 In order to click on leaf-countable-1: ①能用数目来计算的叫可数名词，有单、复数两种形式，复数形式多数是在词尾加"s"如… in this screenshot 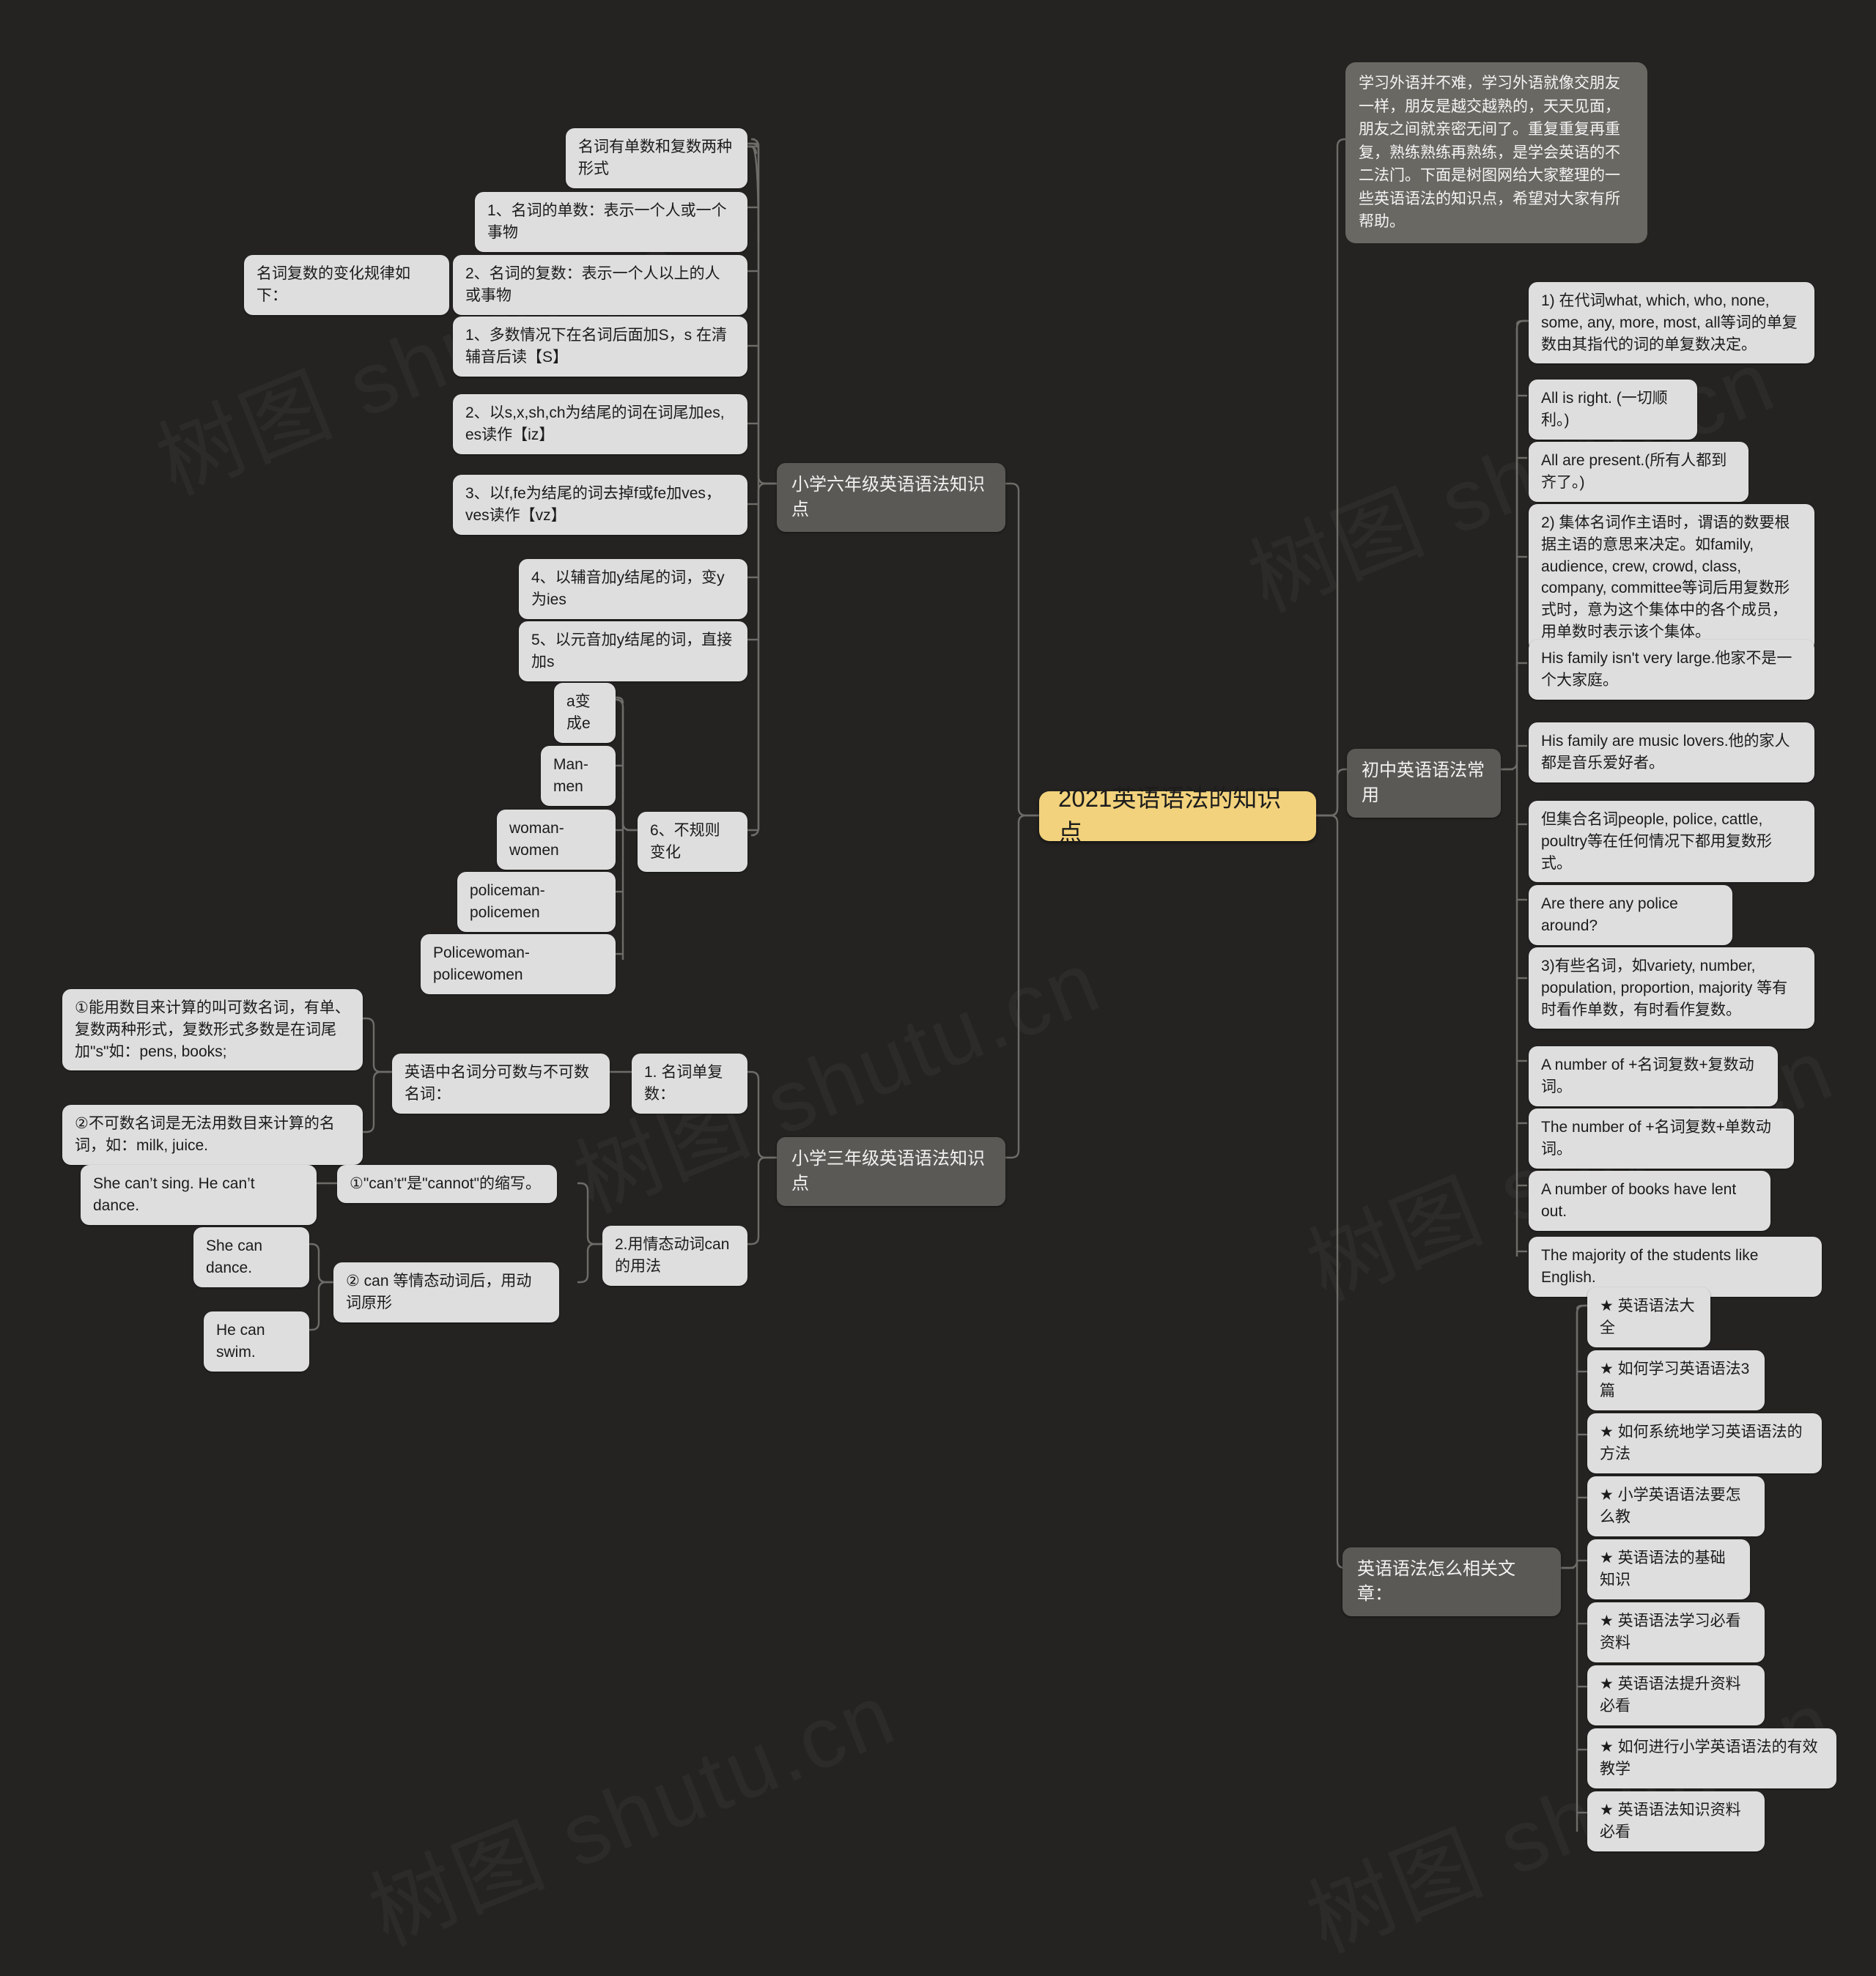, I will do `click(212, 1030)`.